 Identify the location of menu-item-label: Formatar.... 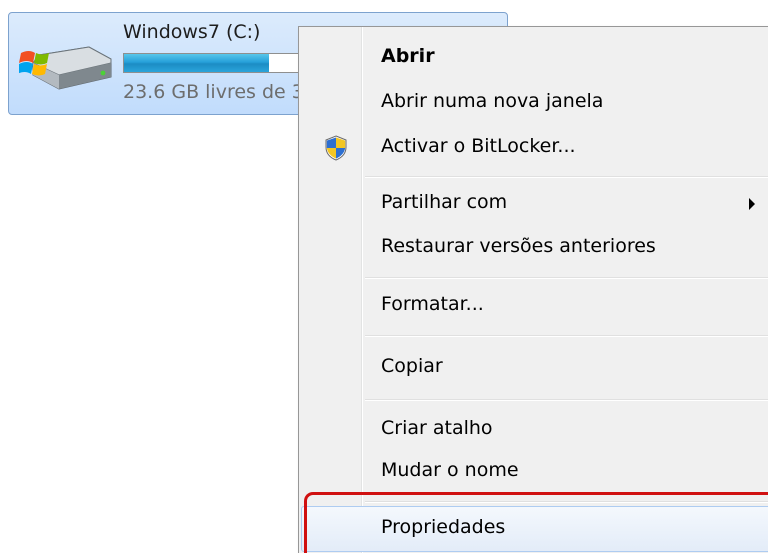
(432, 304).